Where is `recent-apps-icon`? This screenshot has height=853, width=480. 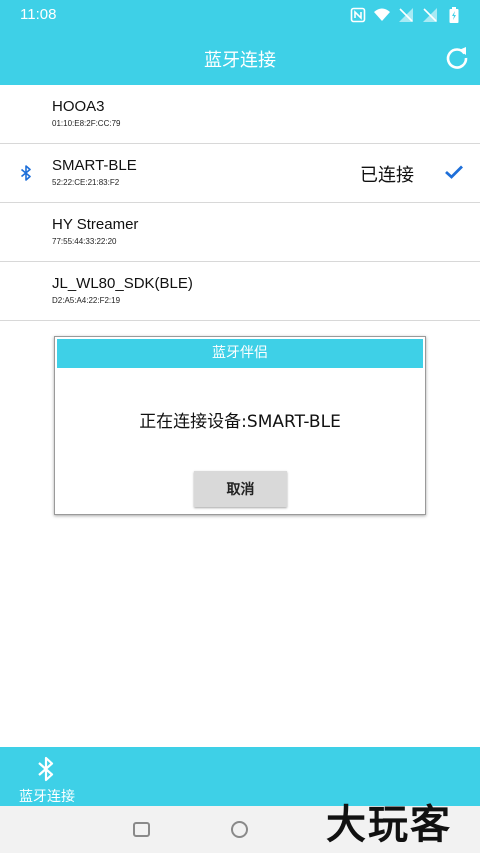
recent-apps-icon is located at coordinates (141, 829).